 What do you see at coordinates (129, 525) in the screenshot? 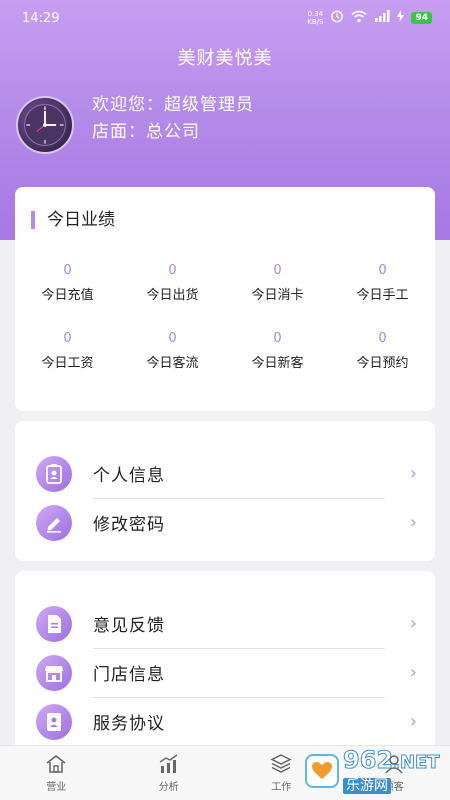
I see `menu-label: 修改密码` at bounding box center [129, 525].